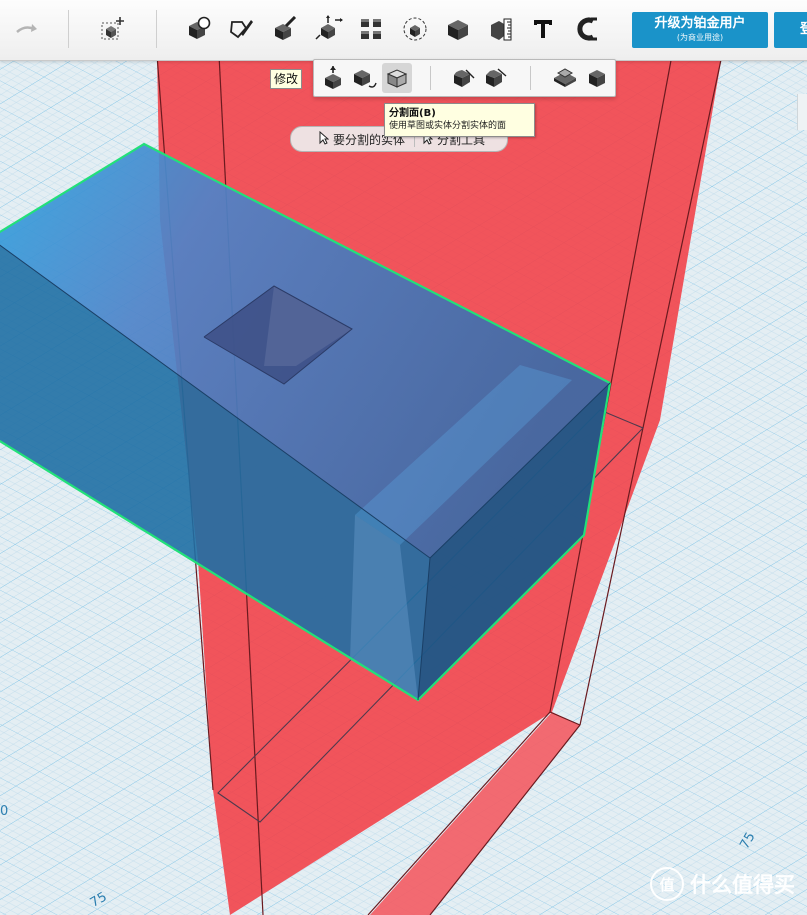  Describe the element at coordinates (397, 78) in the screenshot. I see `split-face-icon` at that location.